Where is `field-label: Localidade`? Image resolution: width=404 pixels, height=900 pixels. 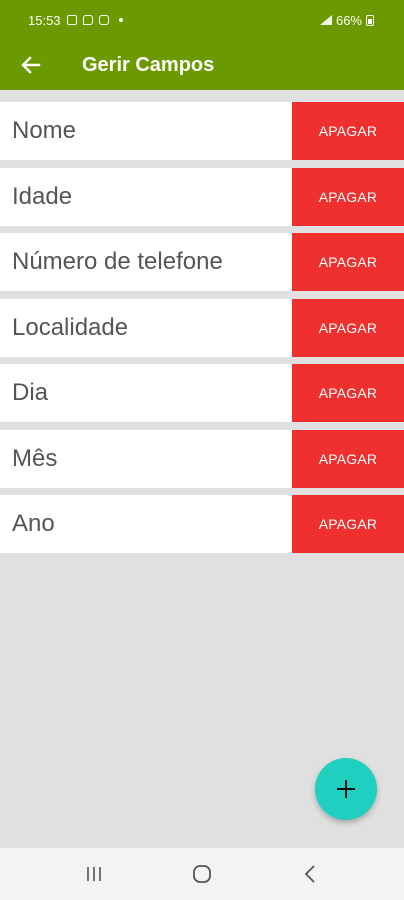 field-label: Localidade is located at coordinates (70, 327).